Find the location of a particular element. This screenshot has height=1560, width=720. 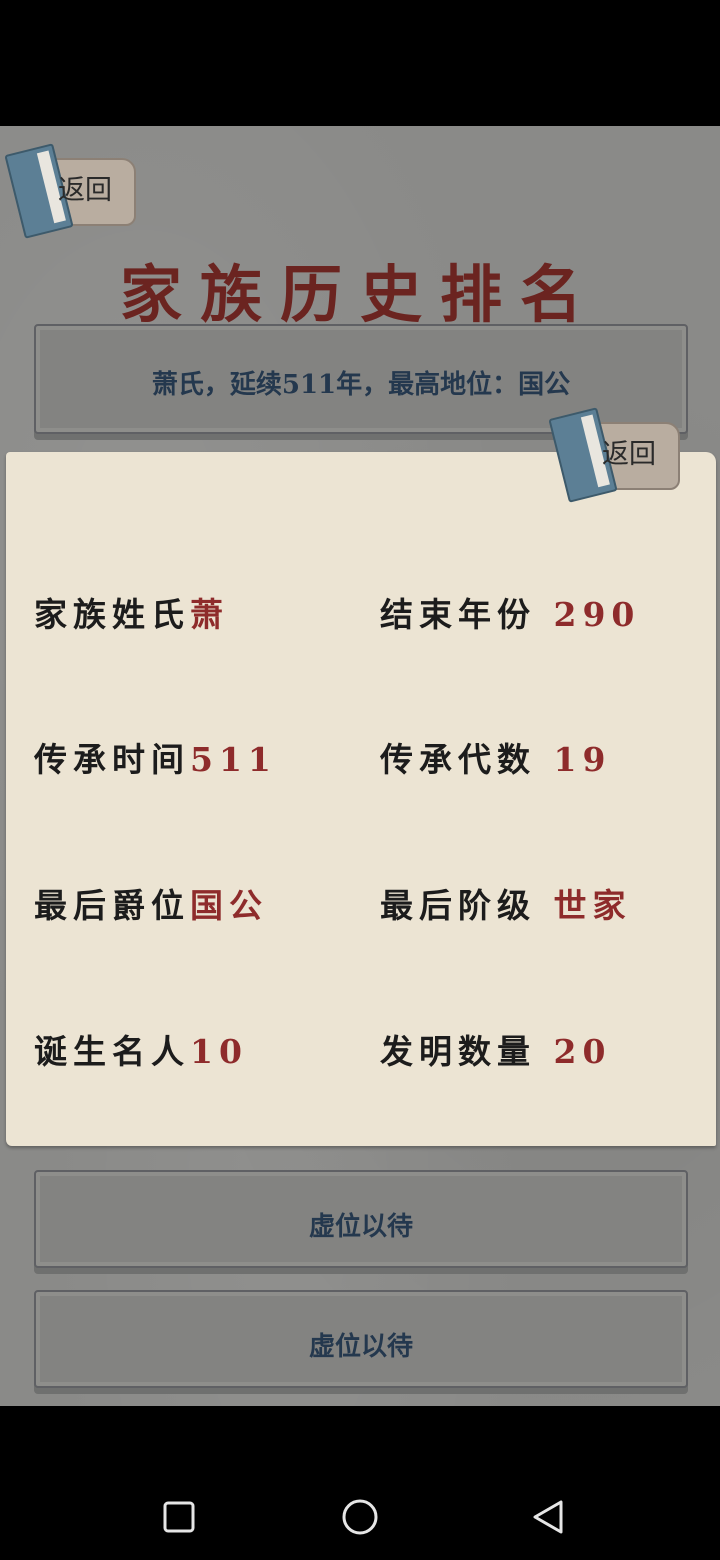

stat-label: 家族姓氏 is located at coordinates (112, 614).